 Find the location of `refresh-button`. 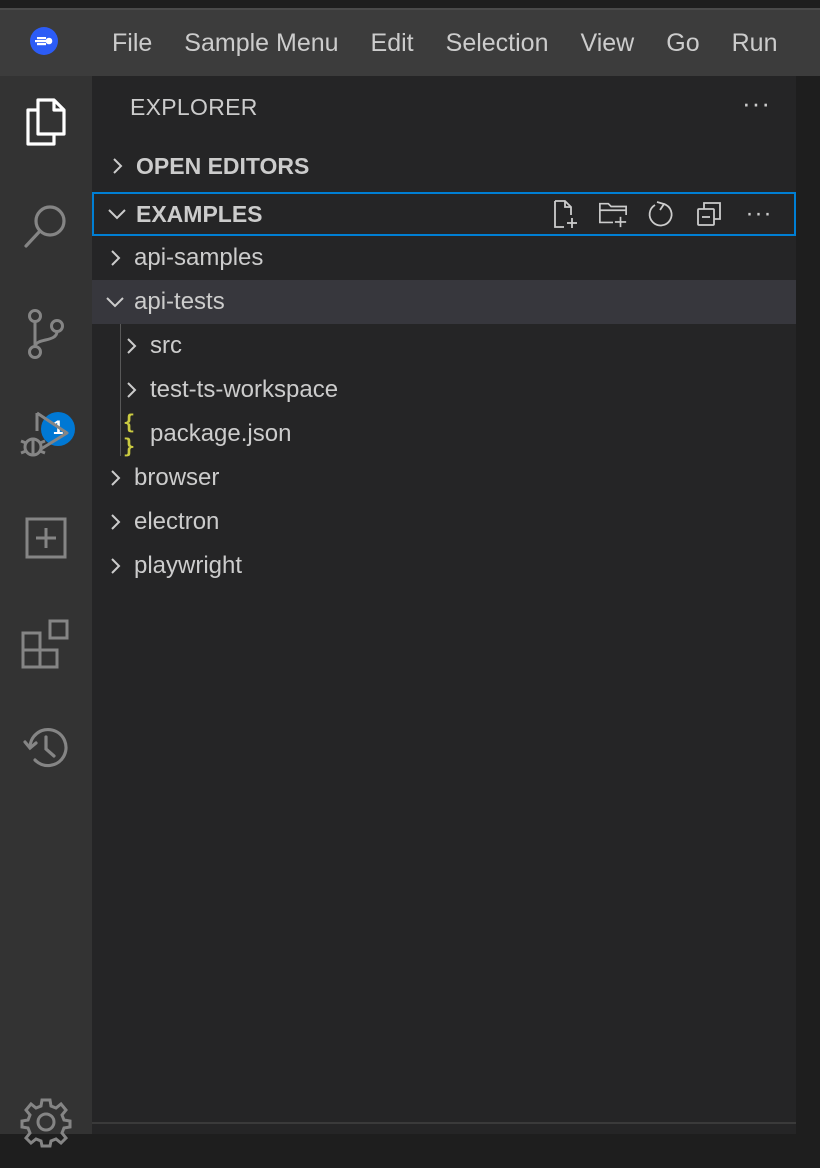

refresh-button is located at coordinates (661, 214).